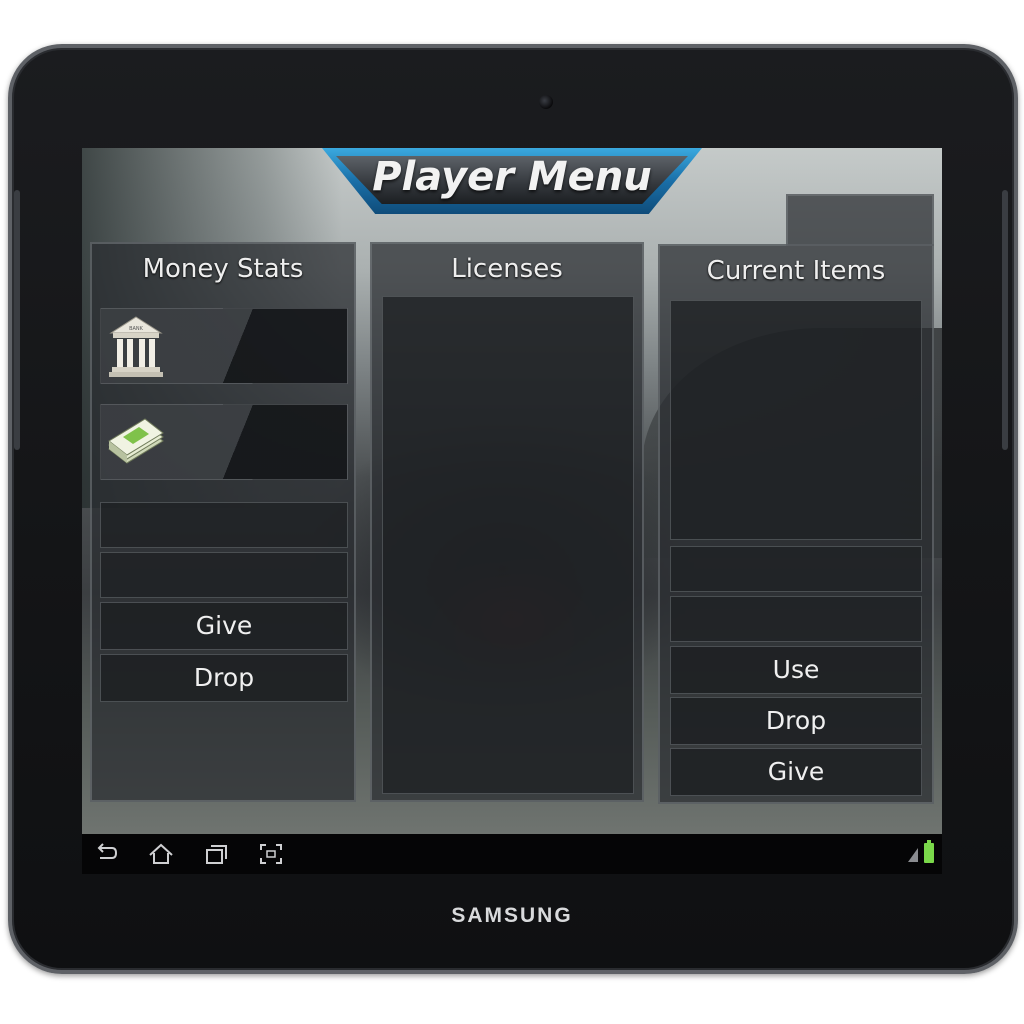 This screenshot has height=1024, width=1024. What do you see at coordinates (217, 854) in the screenshot?
I see `recent-apps-icon` at bounding box center [217, 854].